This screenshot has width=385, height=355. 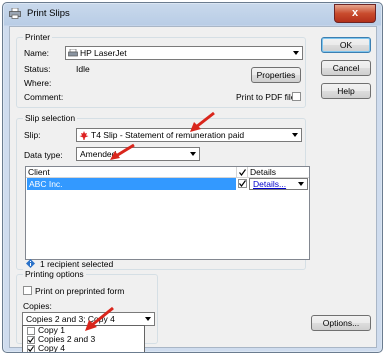 What do you see at coordinates (50, 118) in the screenshot?
I see `slip-selection-group-label: Slip selection` at bounding box center [50, 118].